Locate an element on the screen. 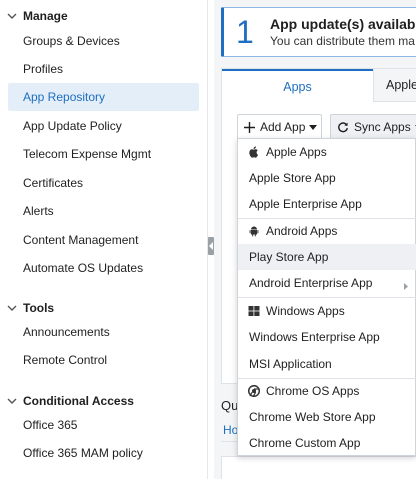 The image size is (416, 479). dropdown-header-android-label: Android Apps is located at coordinates (302, 231).